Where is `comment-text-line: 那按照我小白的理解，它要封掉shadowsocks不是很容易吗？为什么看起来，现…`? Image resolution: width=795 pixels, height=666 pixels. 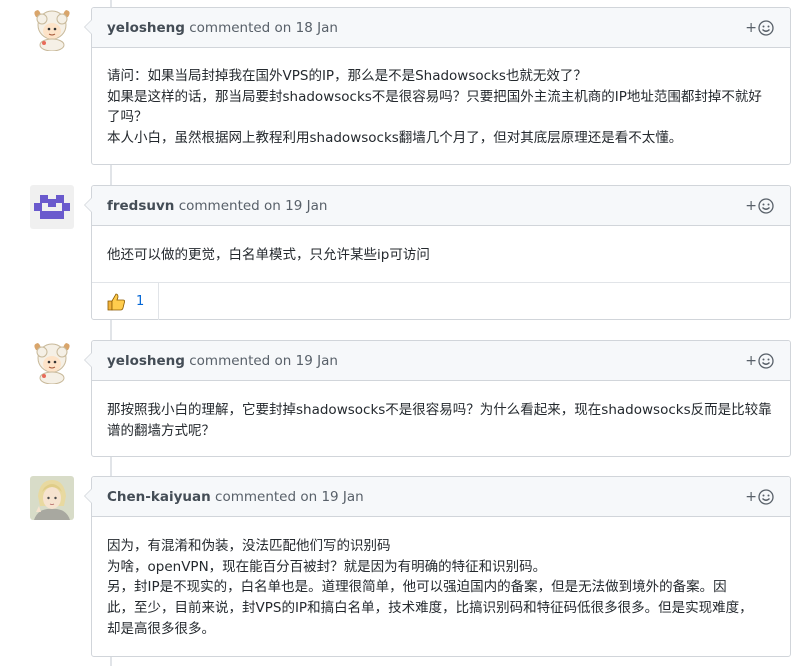 comment-text-line: 那按照我小白的理解，它要封掉shadowsocks不是很容易吗？为什么看起来，现… is located at coordinates (439, 410).